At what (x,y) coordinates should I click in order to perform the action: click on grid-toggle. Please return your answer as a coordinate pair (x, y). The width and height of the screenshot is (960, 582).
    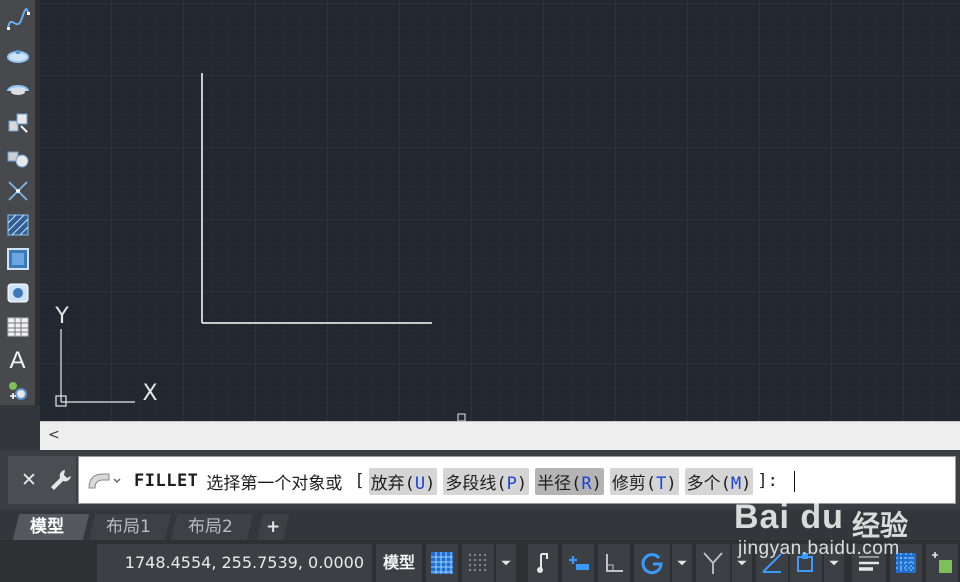
    Looking at the image, I should click on (442, 563).